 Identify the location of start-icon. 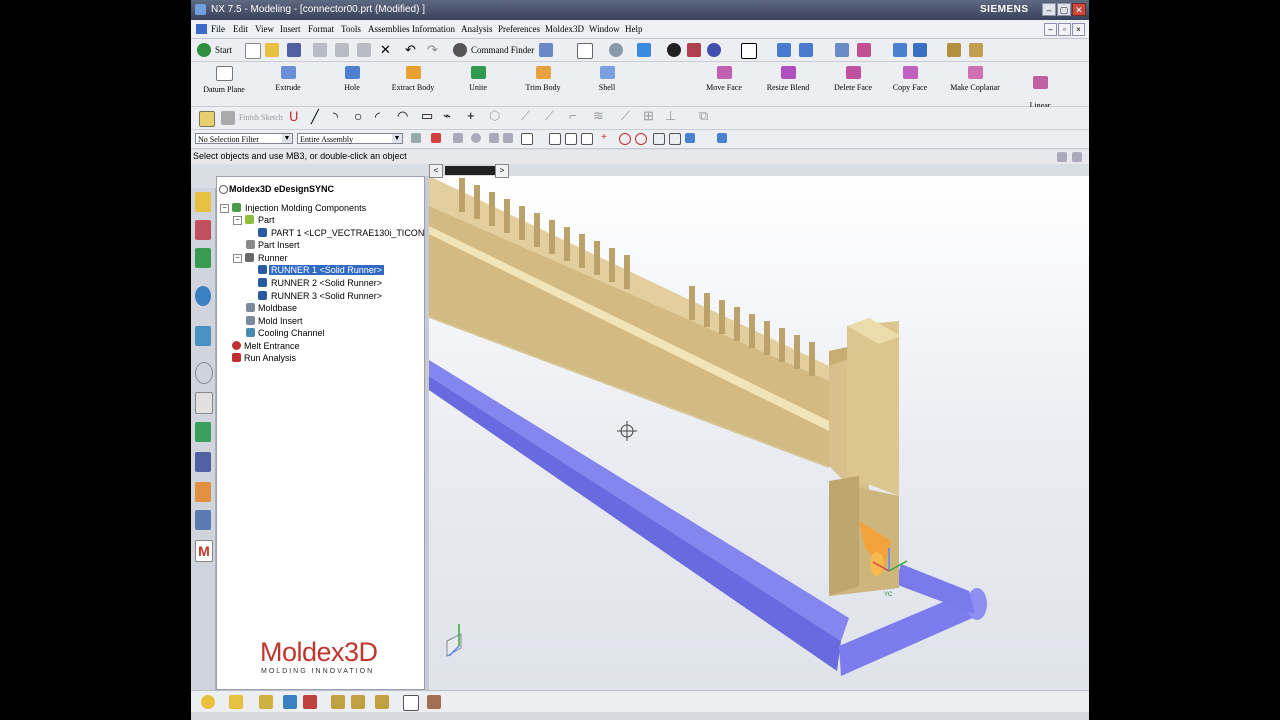
(204, 50).